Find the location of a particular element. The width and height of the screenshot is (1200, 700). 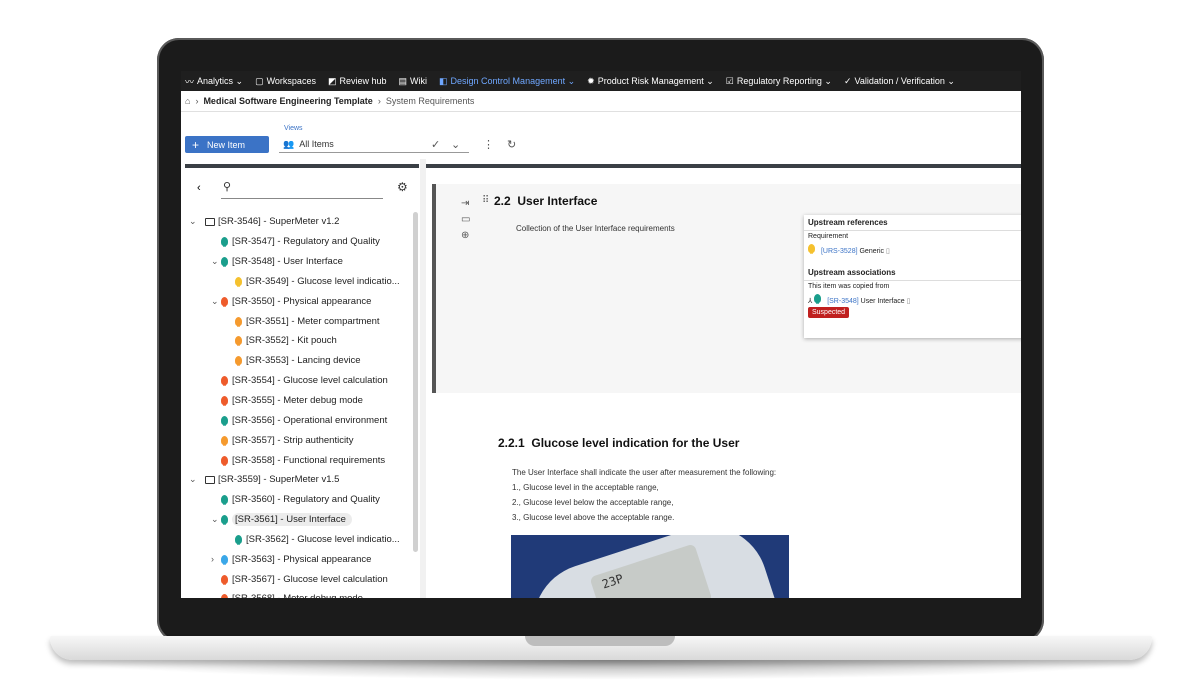

validation-icon: ✓ is located at coordinates (847, 80).